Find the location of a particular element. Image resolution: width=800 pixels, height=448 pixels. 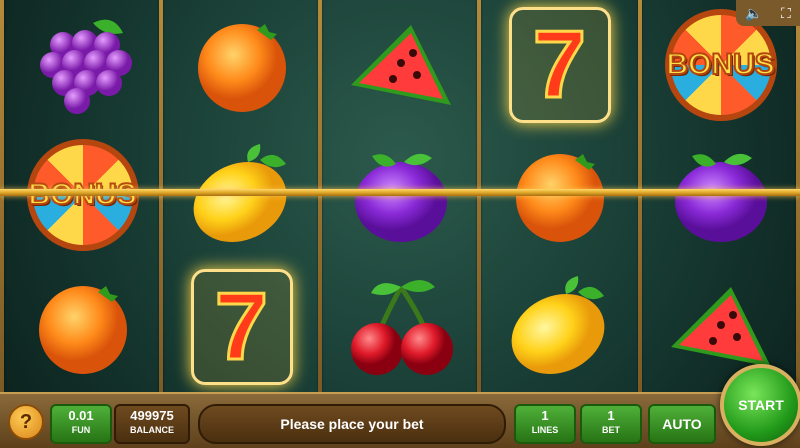

balance-label: BALANCE is located at coordinates (152, 430).